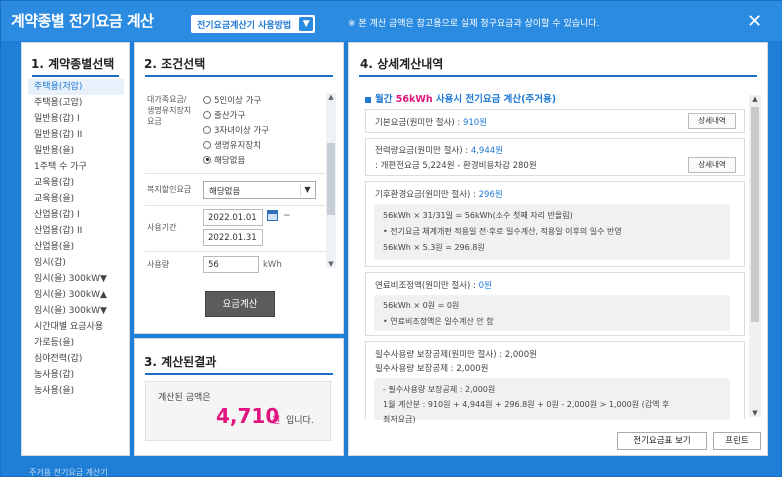 This screenshot has height=477, width=782. Describe the element at coordinates (306, 24) in the screenshot. I see `chevron-down-icon: ▼` at that location.